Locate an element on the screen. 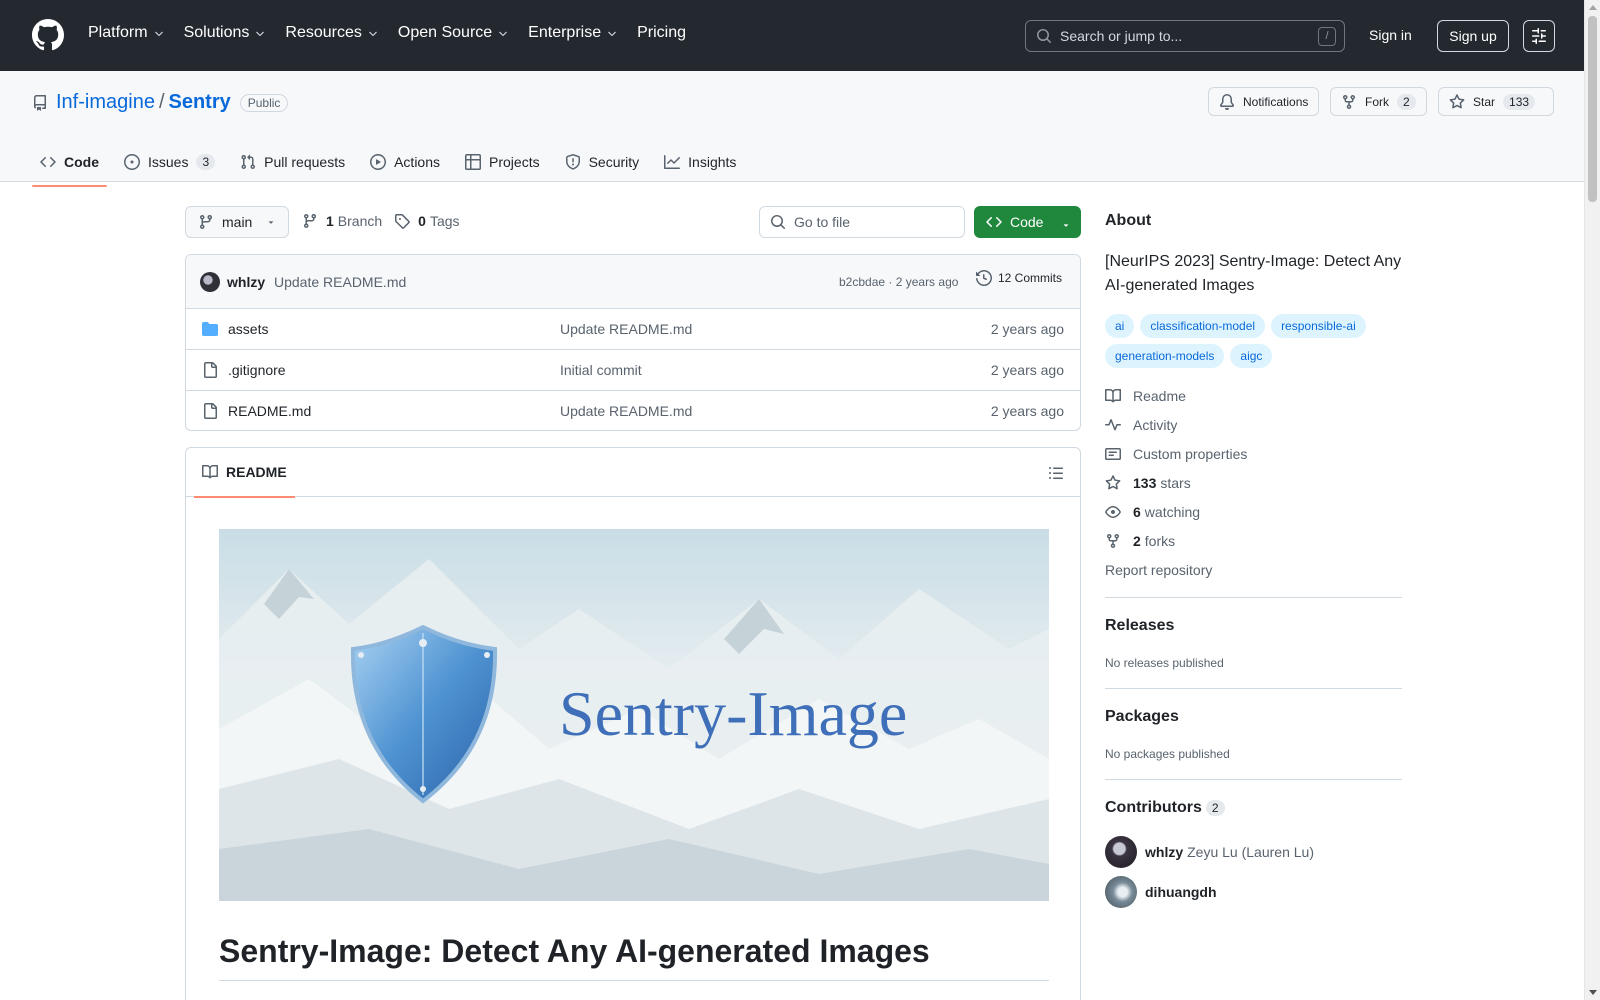 The image size is (1600, 1000). folder-icon is located at coordinates (210, 329).